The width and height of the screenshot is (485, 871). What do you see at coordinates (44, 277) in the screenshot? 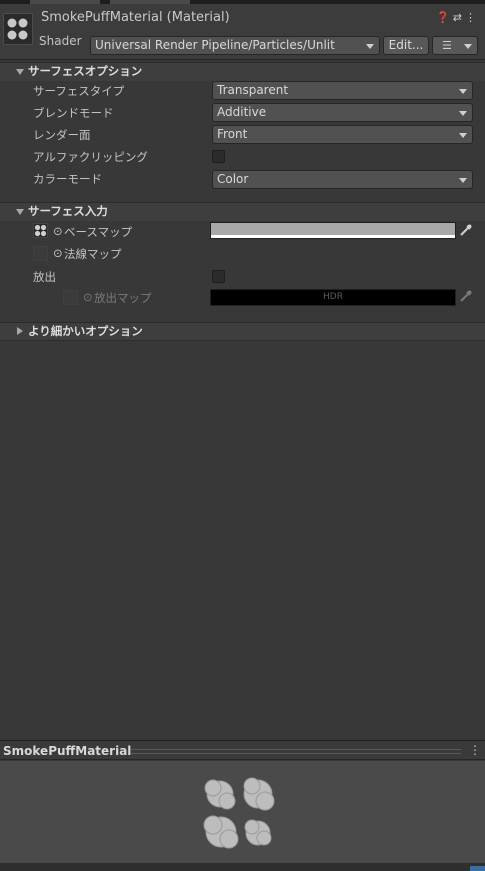
I see `emission-label: 放出` at bounding box center [44, 277].